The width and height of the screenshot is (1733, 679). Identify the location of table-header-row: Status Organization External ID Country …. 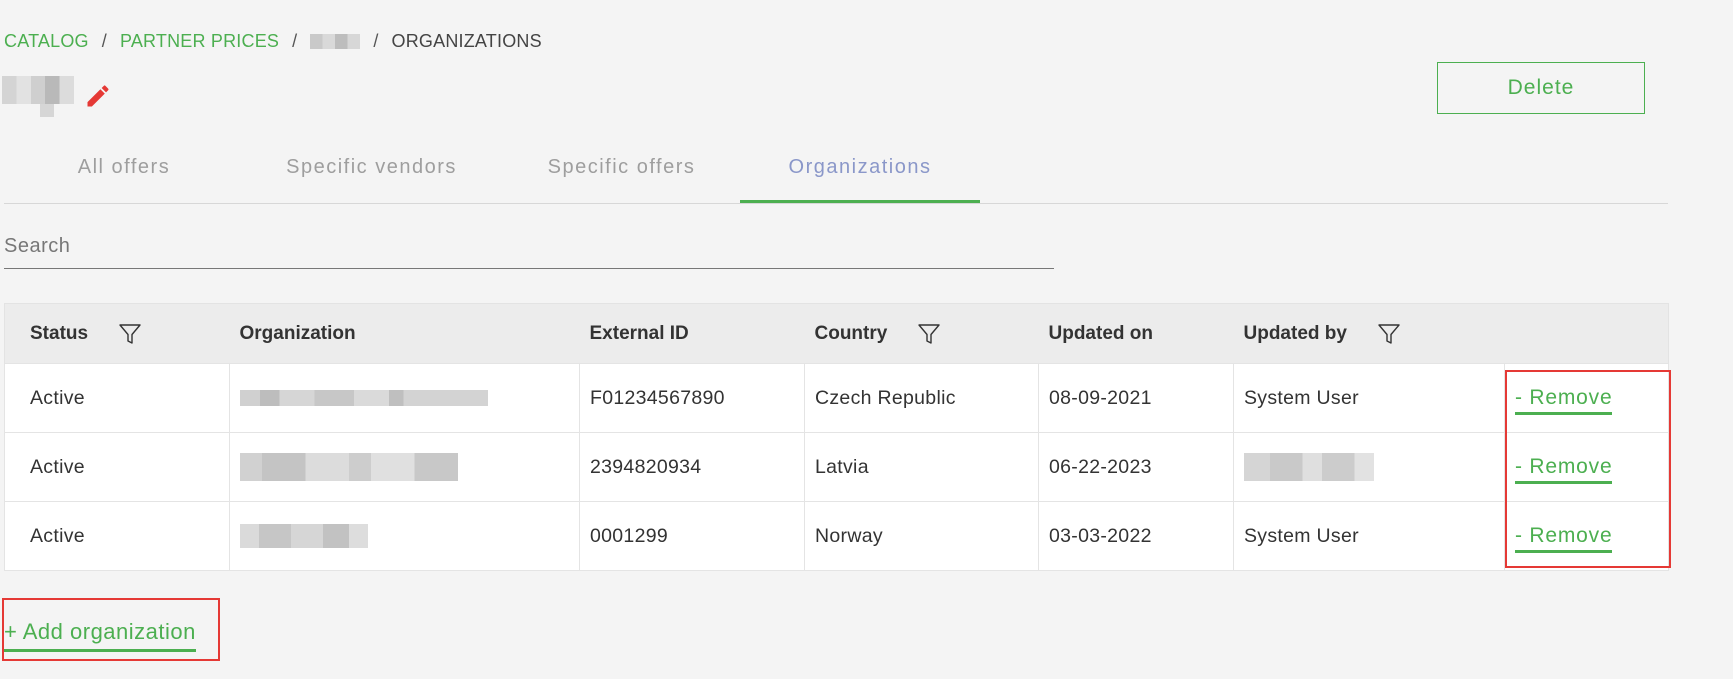
(836, 333).